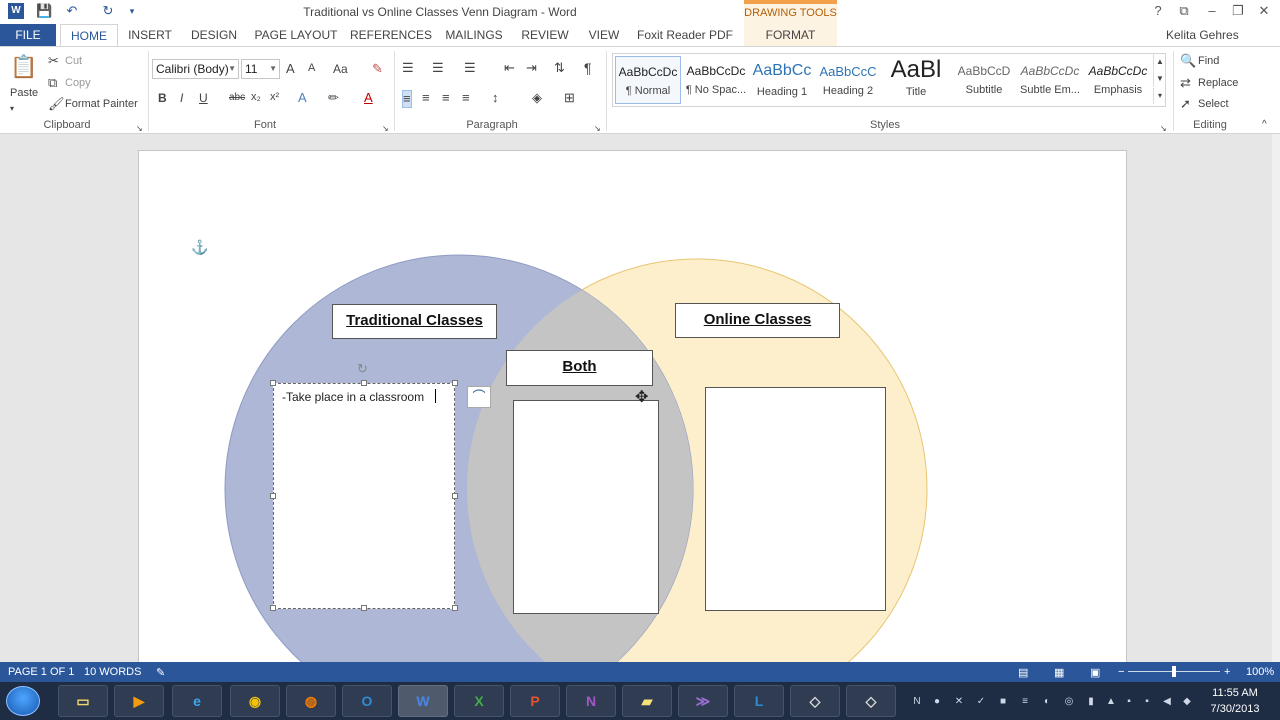 The height and width of the screenshot is (720, 1280). I want to click on format-painter-button: Format Painter, so click(101, 104).